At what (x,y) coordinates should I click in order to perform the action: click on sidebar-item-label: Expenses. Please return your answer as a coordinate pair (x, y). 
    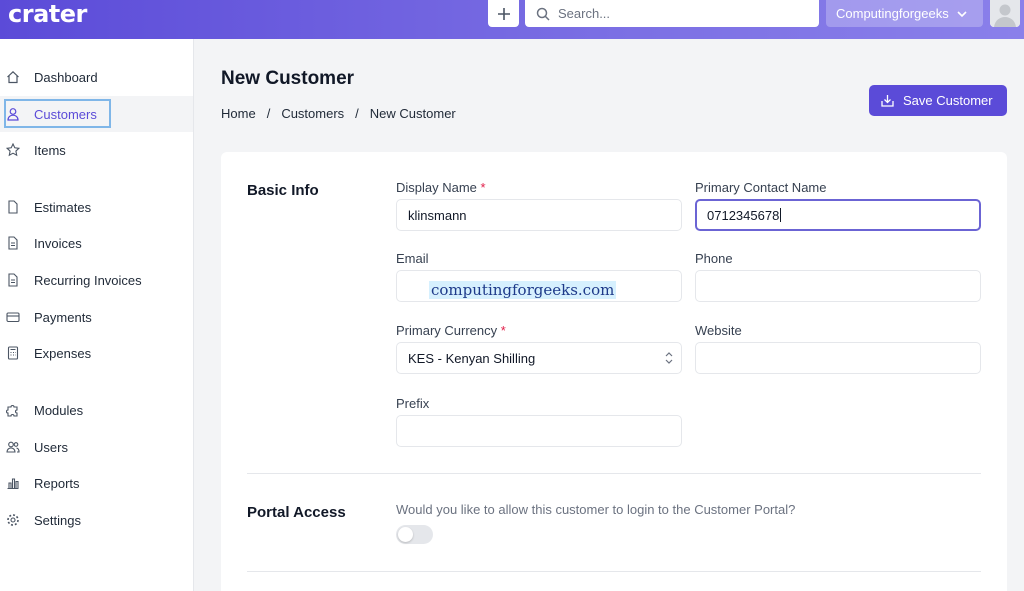
    Looking at the image, I should click on (63, 353).